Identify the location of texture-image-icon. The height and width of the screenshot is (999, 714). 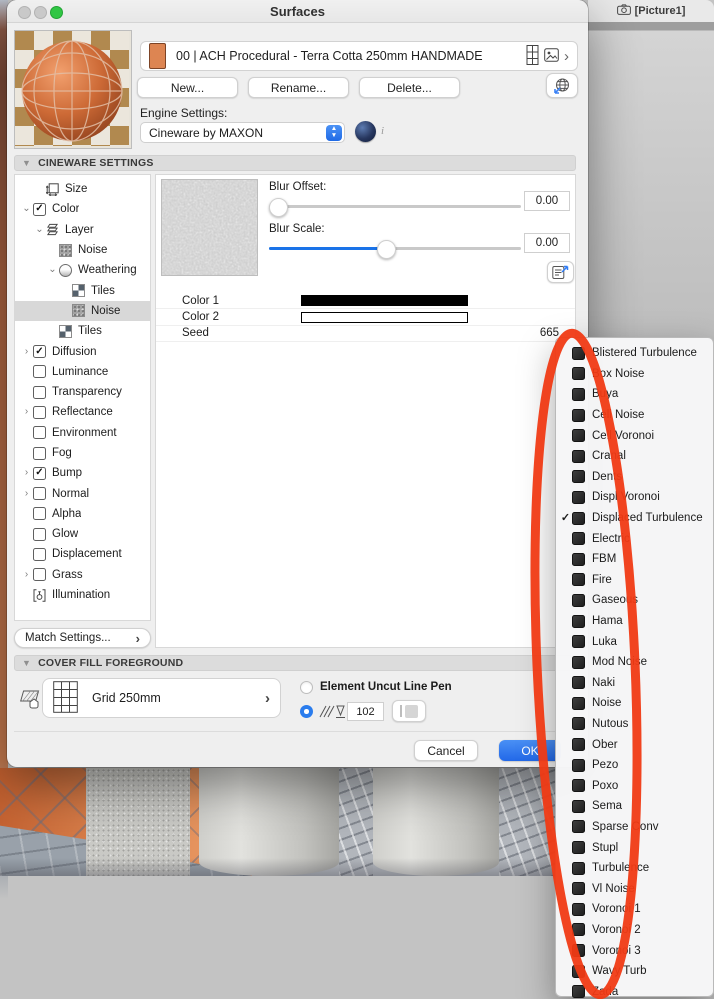
(551, 56).